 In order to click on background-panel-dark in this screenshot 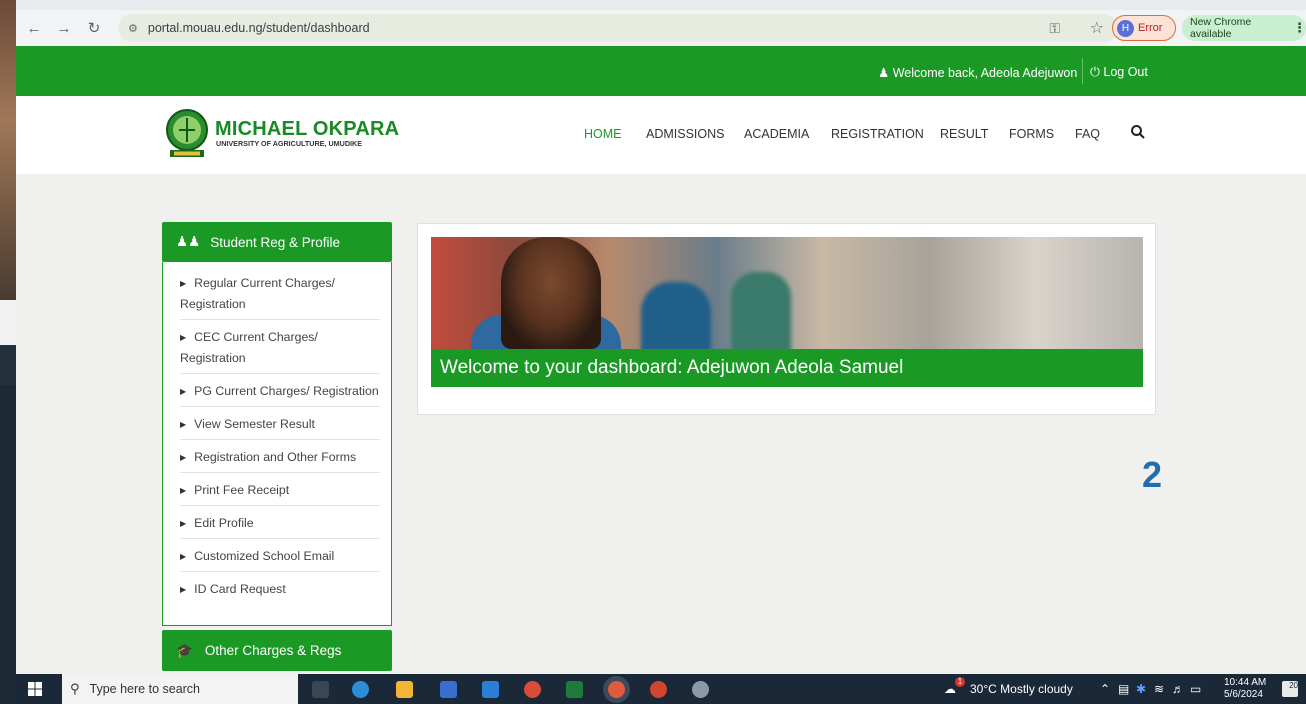, I will do `click(8, 365)`.